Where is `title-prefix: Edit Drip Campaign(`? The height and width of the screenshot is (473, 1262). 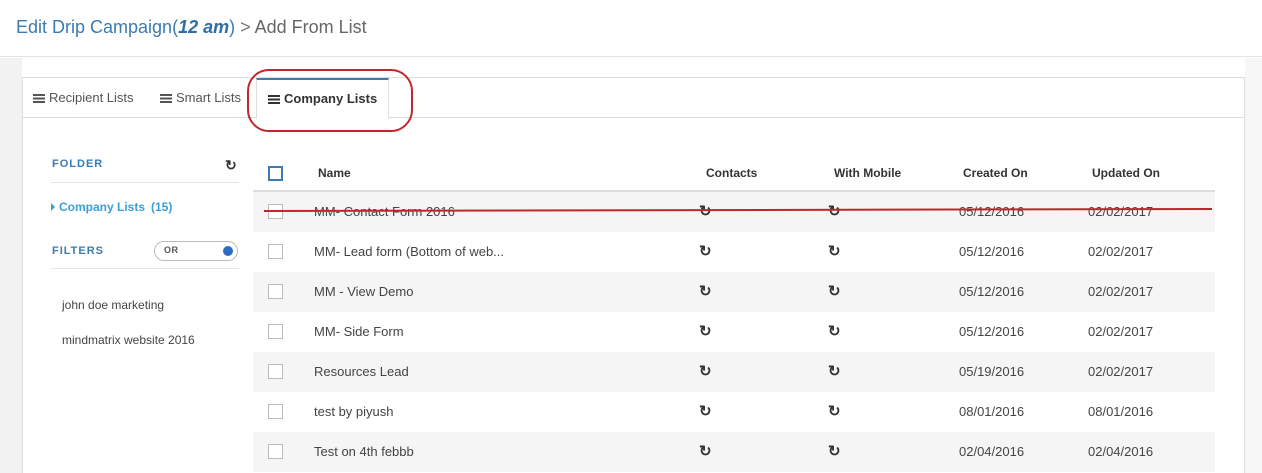
title-prefix: Edit Drip Campaign( is located at coordinates (97, 27).